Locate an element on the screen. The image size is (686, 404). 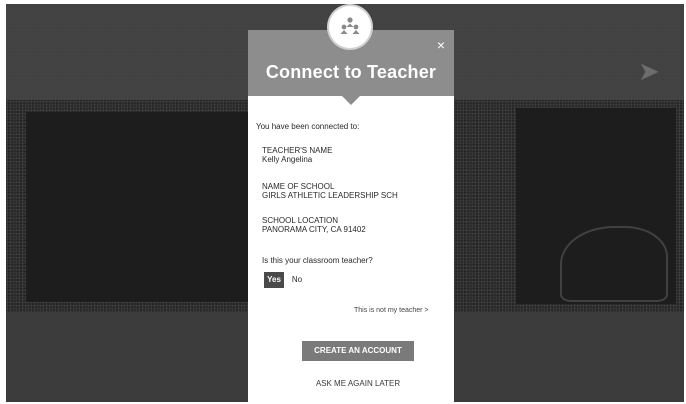
modal-title: Connect to Teacher is located at coordinates (351, 72).